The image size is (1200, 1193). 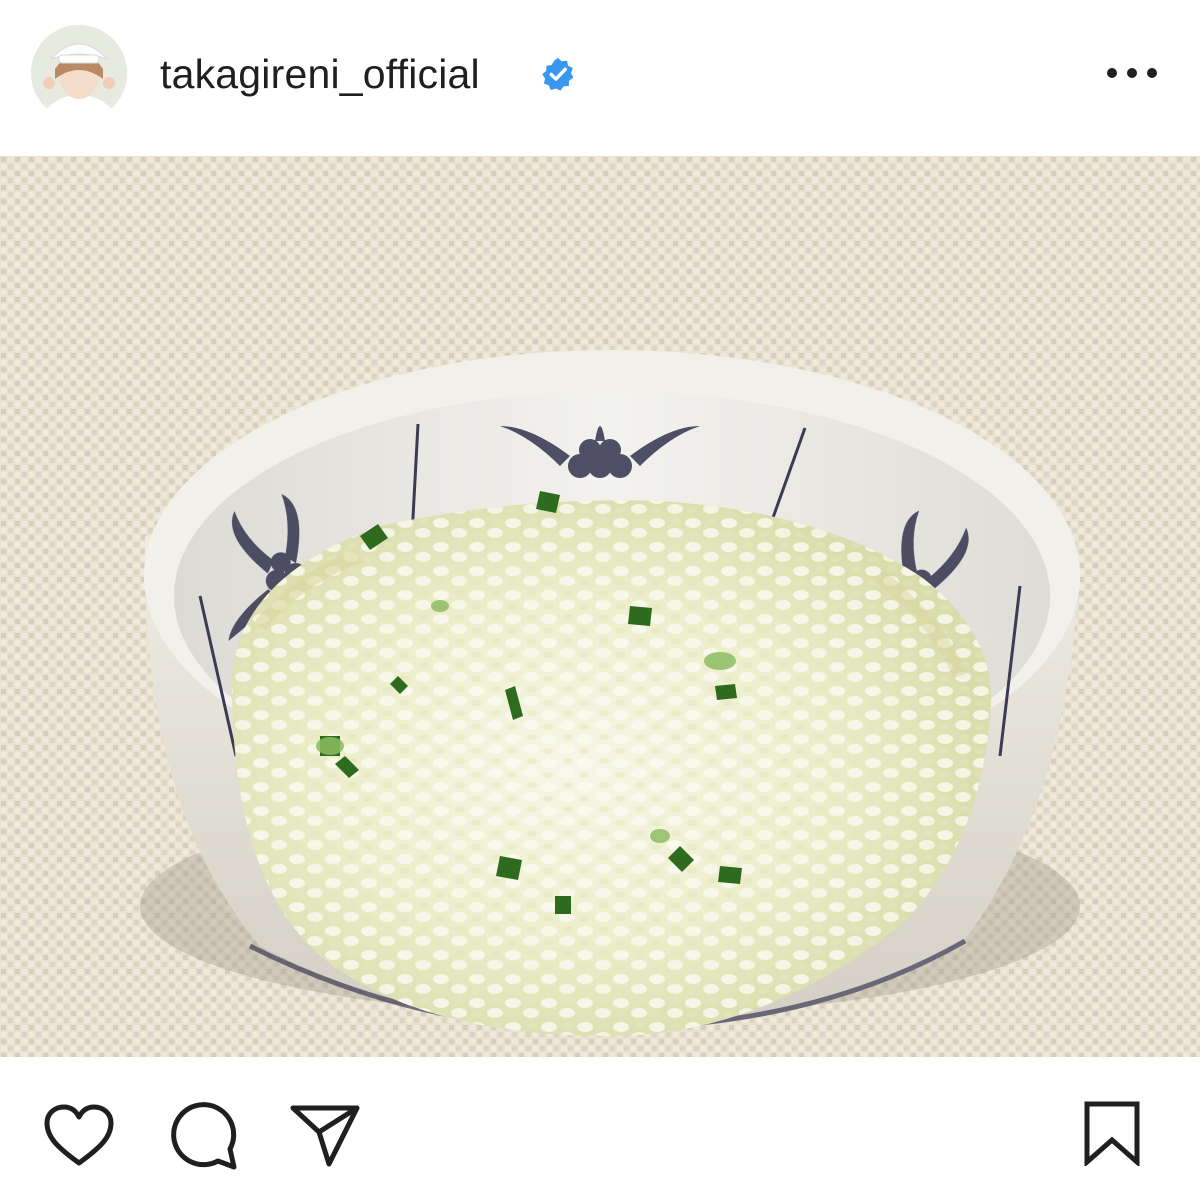 What do you see at coordinates (325, 1135) in the screenshot?
I see `send-icon` at bounding box center [325, 1135].